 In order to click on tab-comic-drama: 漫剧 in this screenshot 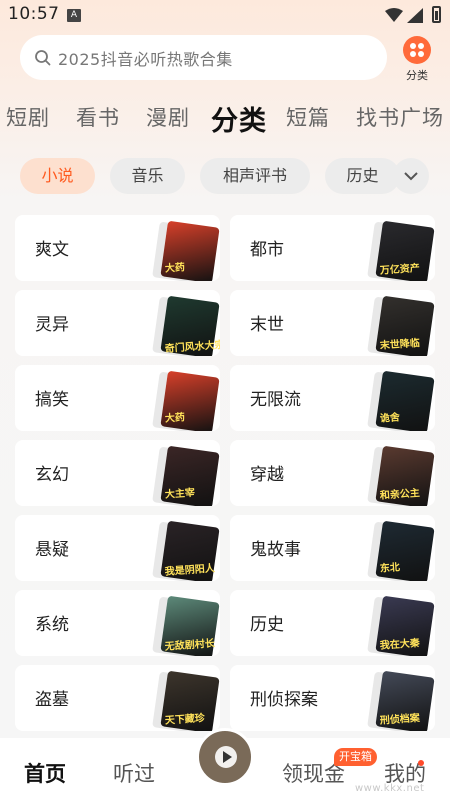, I will do `click(168, 117)`.